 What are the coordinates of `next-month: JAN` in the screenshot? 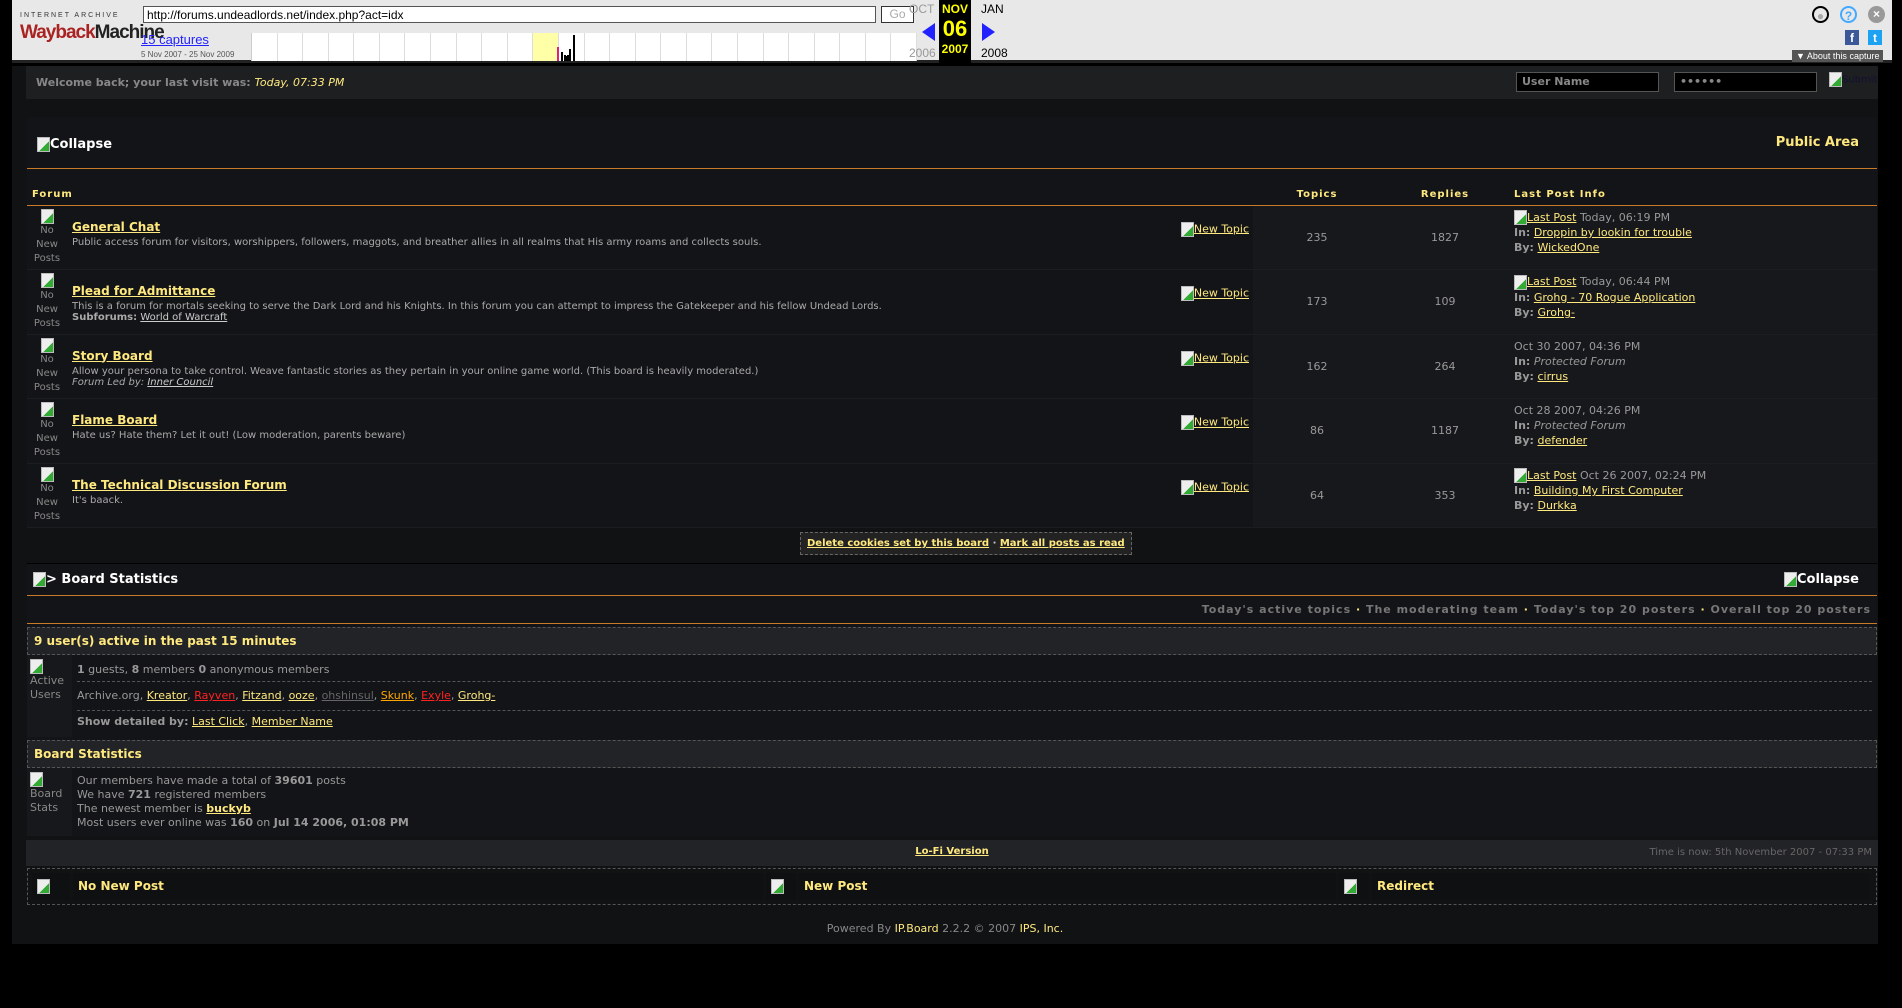 It's located at (992, 9).